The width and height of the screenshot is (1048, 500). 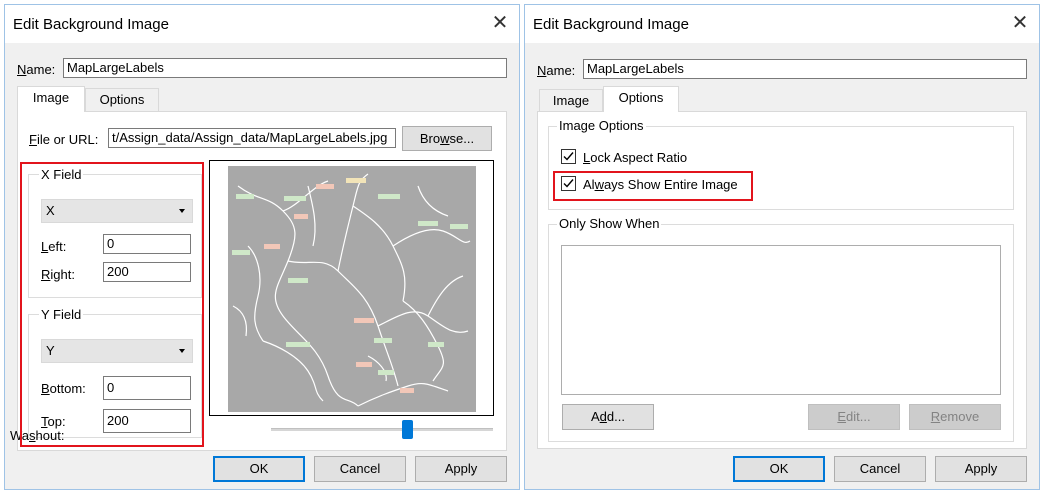 I want to click on image-preview, so click(x=351, y=288).